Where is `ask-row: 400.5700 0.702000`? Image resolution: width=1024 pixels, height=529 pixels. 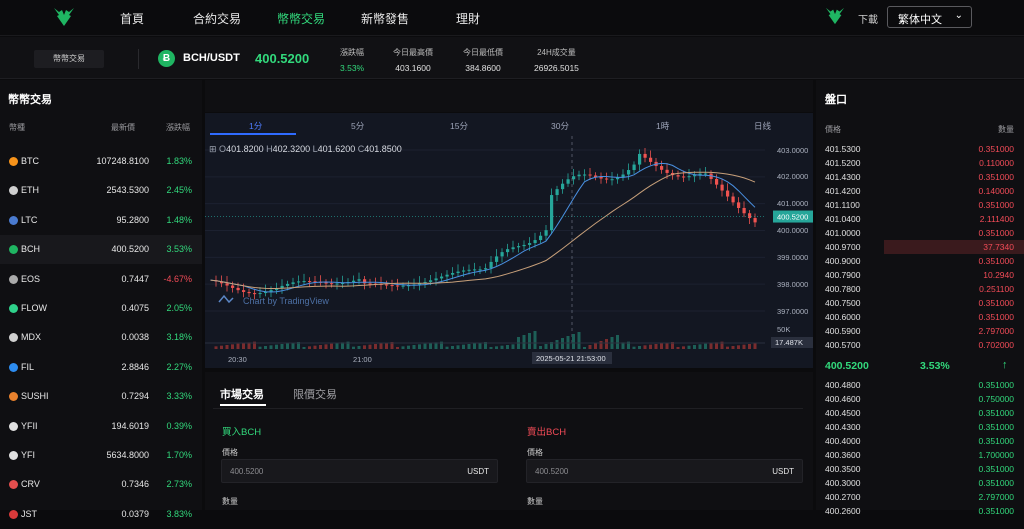
ask-row: 400.5700 0.702000 is located at coordinates (920, 345).